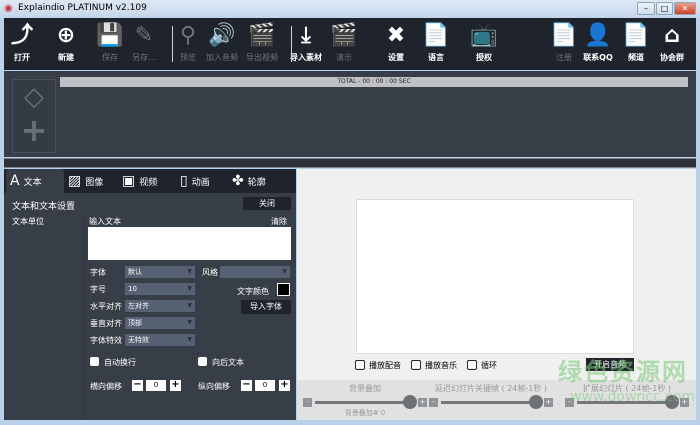 The height and width of the screenshot is (425, 700). I want to click on toolbar-button-label: 授权, so click(484, 57).